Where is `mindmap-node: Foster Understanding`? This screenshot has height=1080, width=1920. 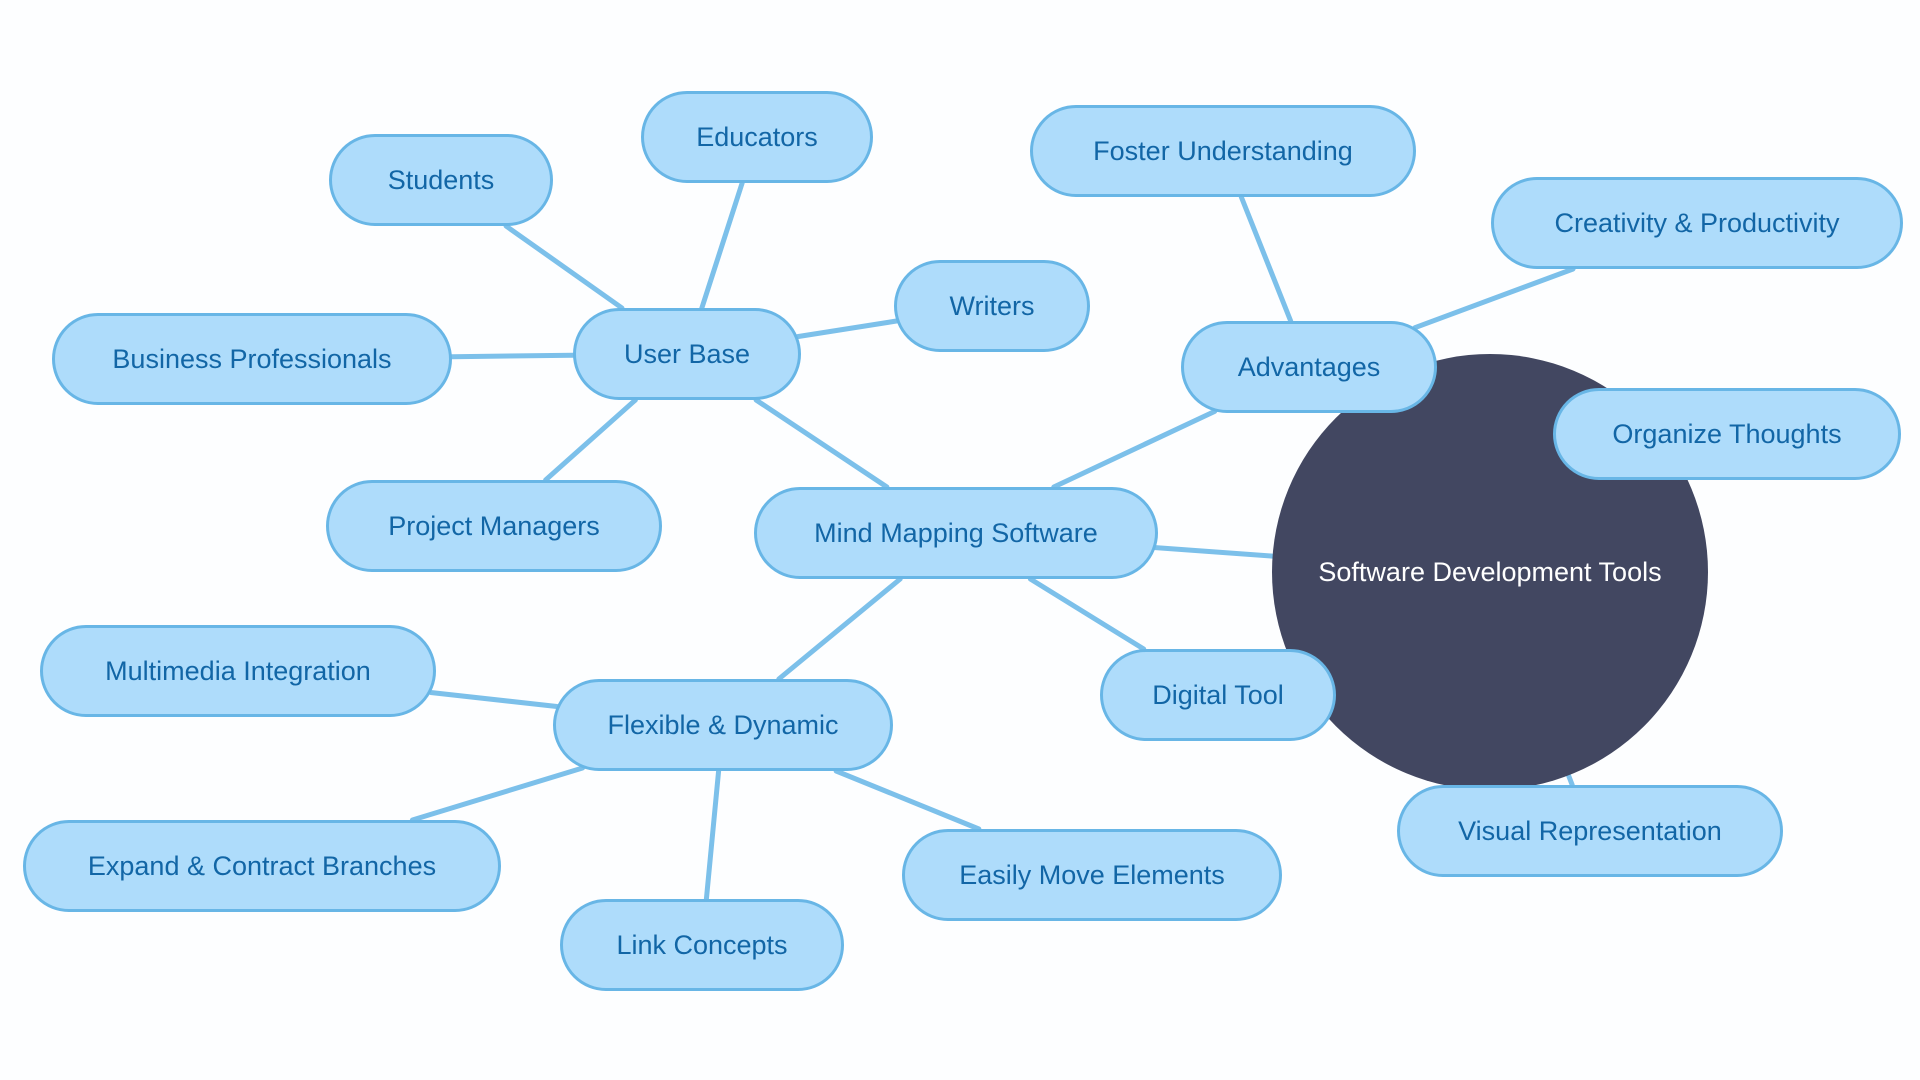 mindmap-node: Foster Understanding is located at coordinates (1223, 151).